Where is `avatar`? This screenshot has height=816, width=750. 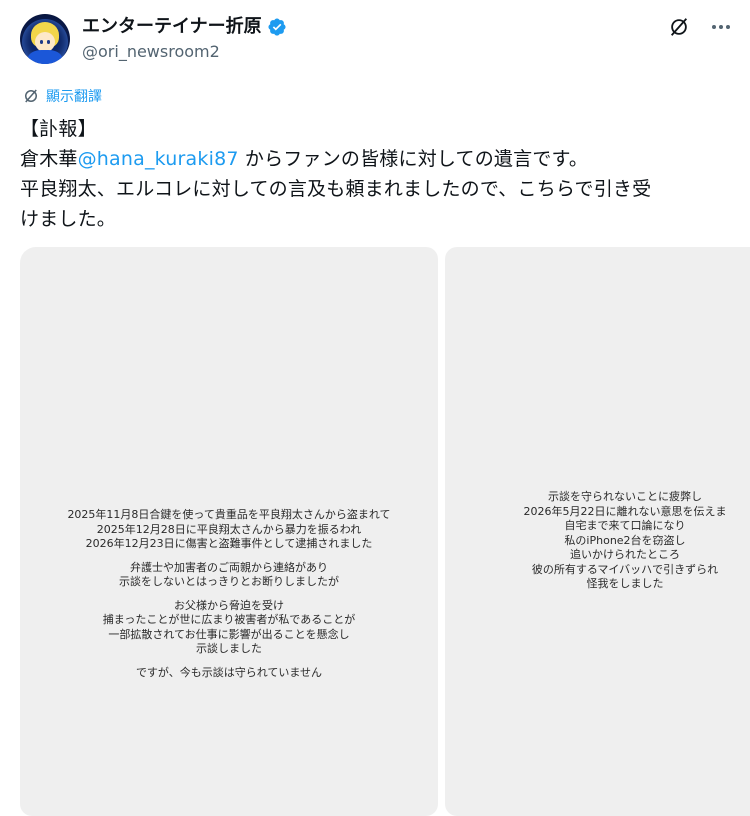
avatar is located at coordinates (45, 39).